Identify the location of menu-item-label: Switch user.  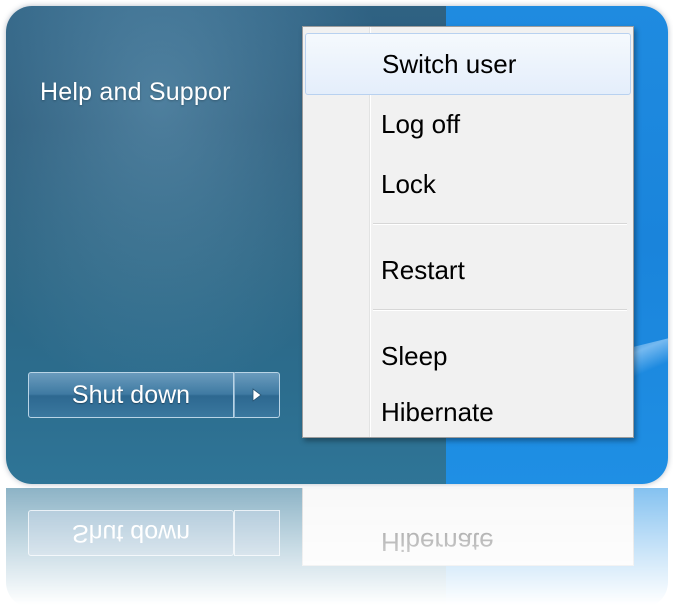
(449, 63).